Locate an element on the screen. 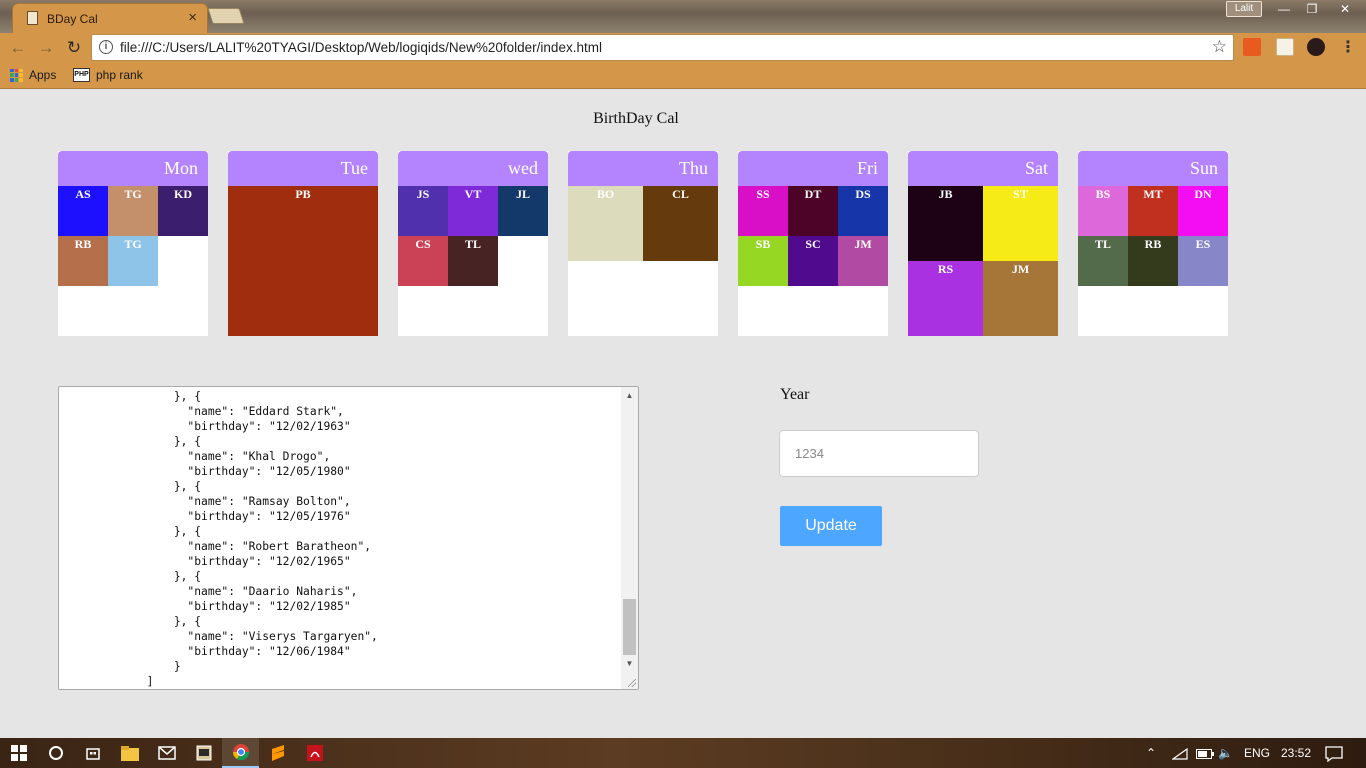 This screenshot has height=768, width=1366. day-birthday-grid: BS MT DN TL RB ES is located at coordinates (1153, 261).